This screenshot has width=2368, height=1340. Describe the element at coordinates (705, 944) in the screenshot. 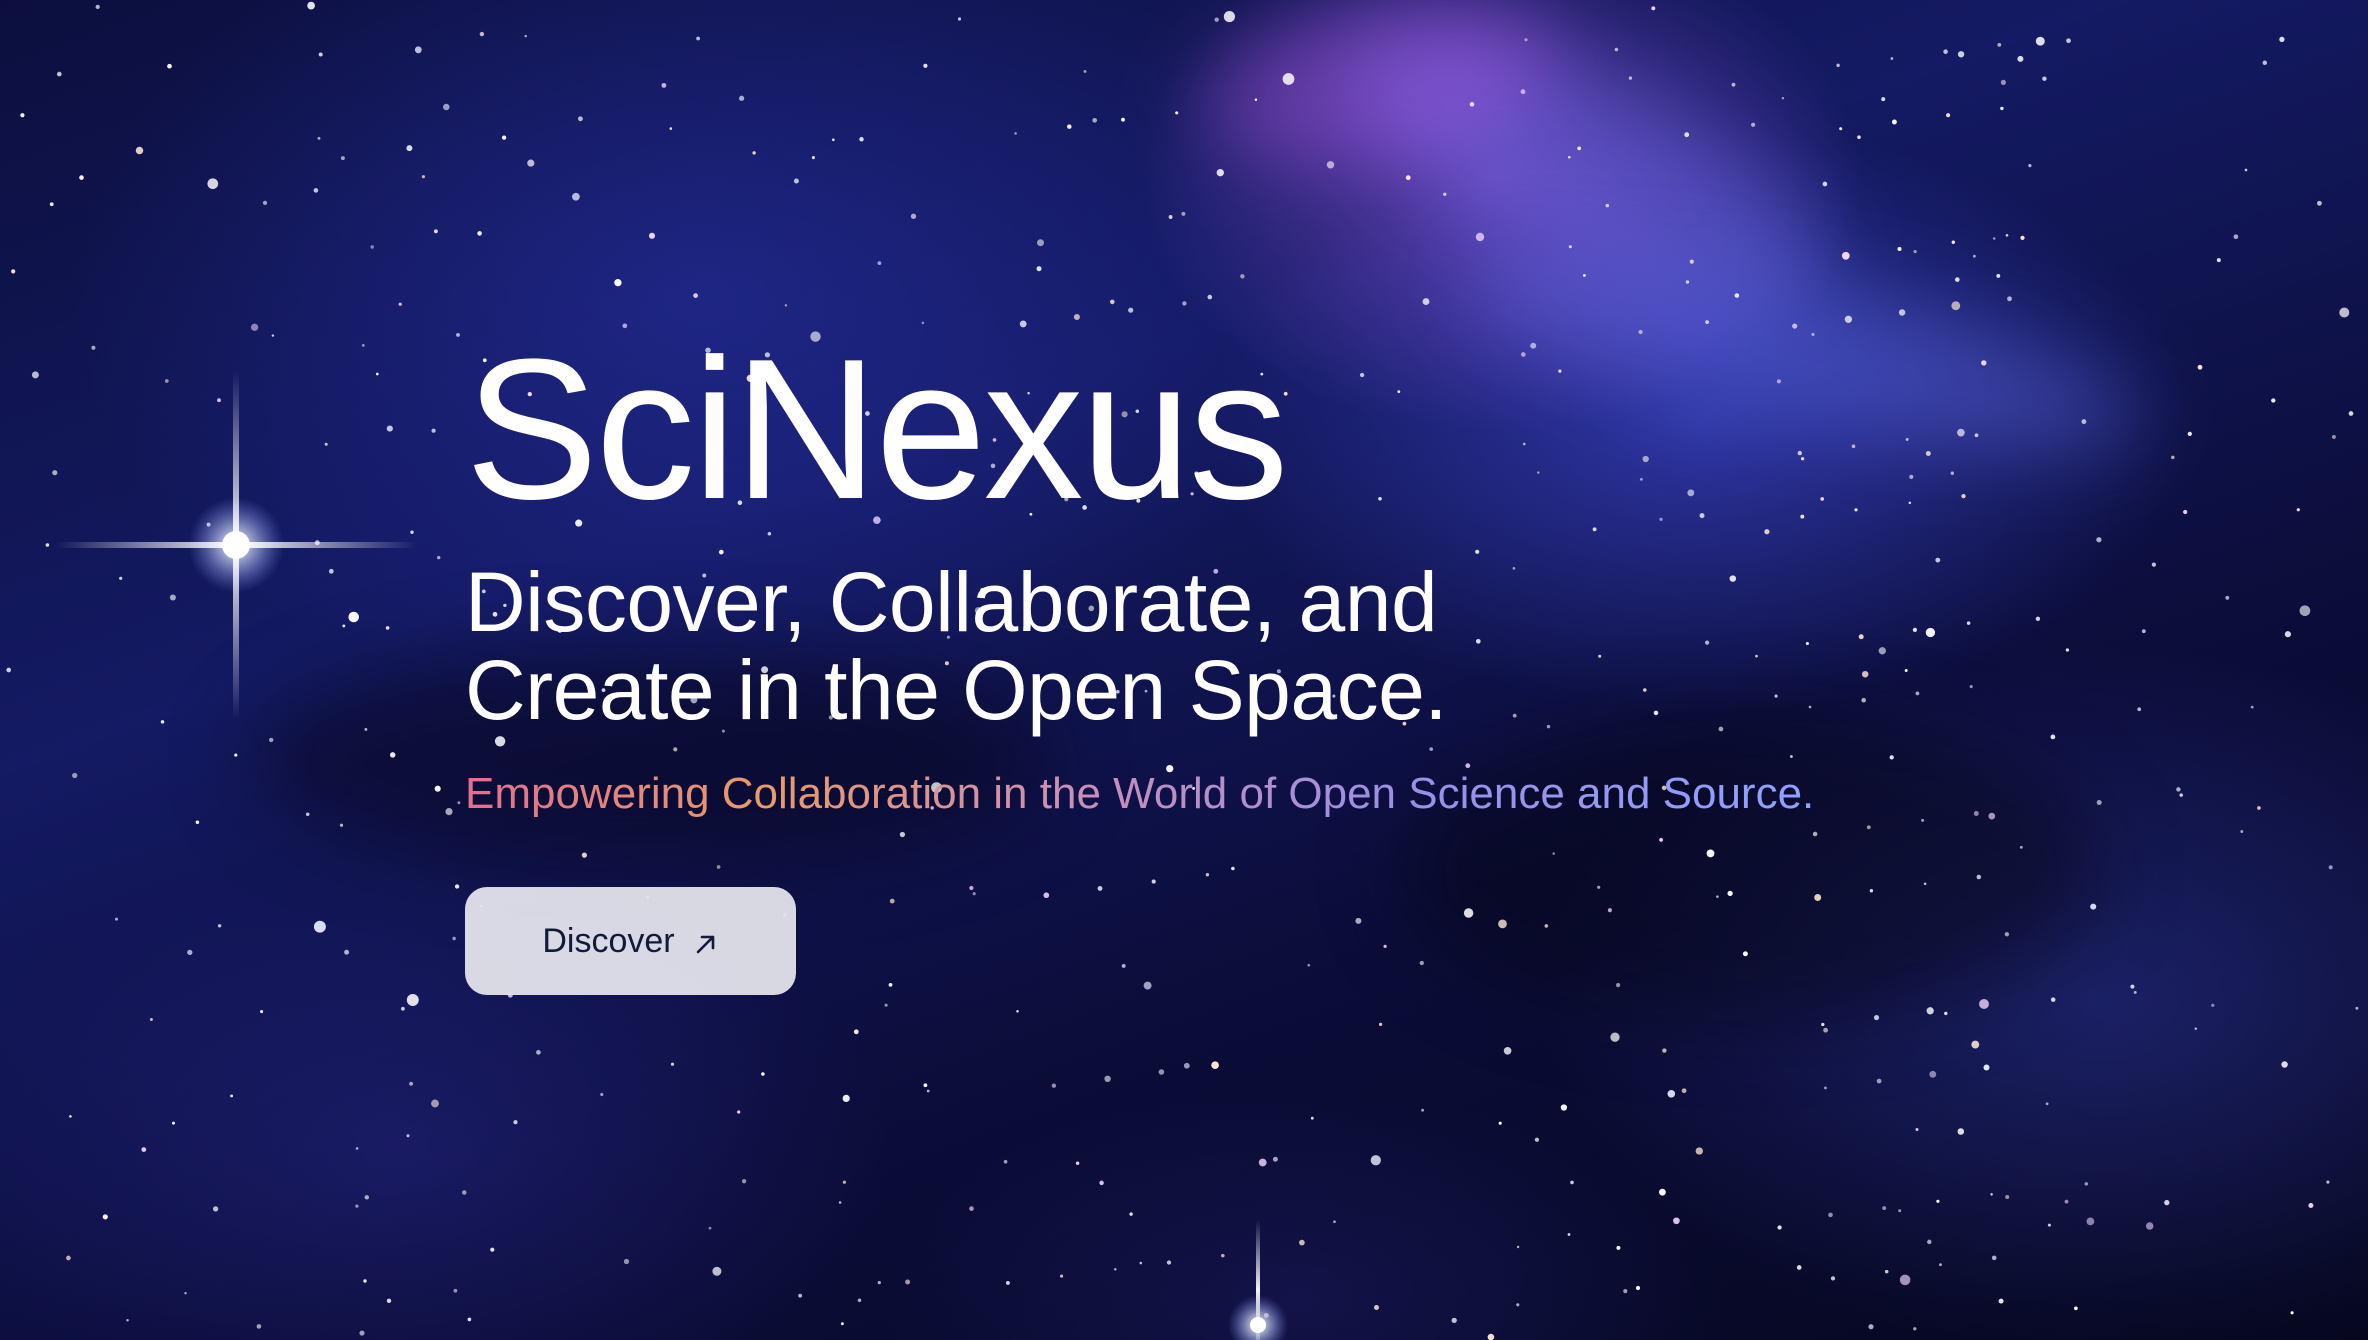

I see `arrow-up-right-icon` at that location.